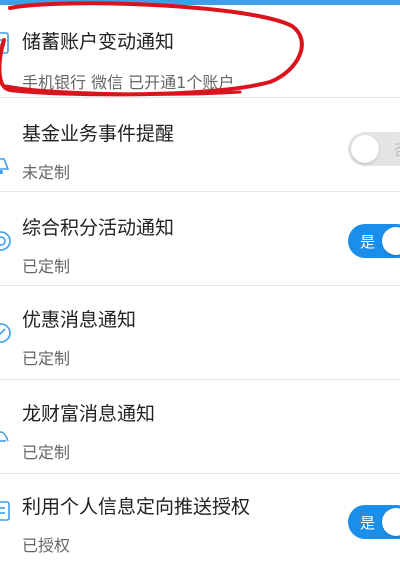  Describe the element at coordinates (46, 172) in the screenshot. I see `item-subtitle: 未定制` at that location.